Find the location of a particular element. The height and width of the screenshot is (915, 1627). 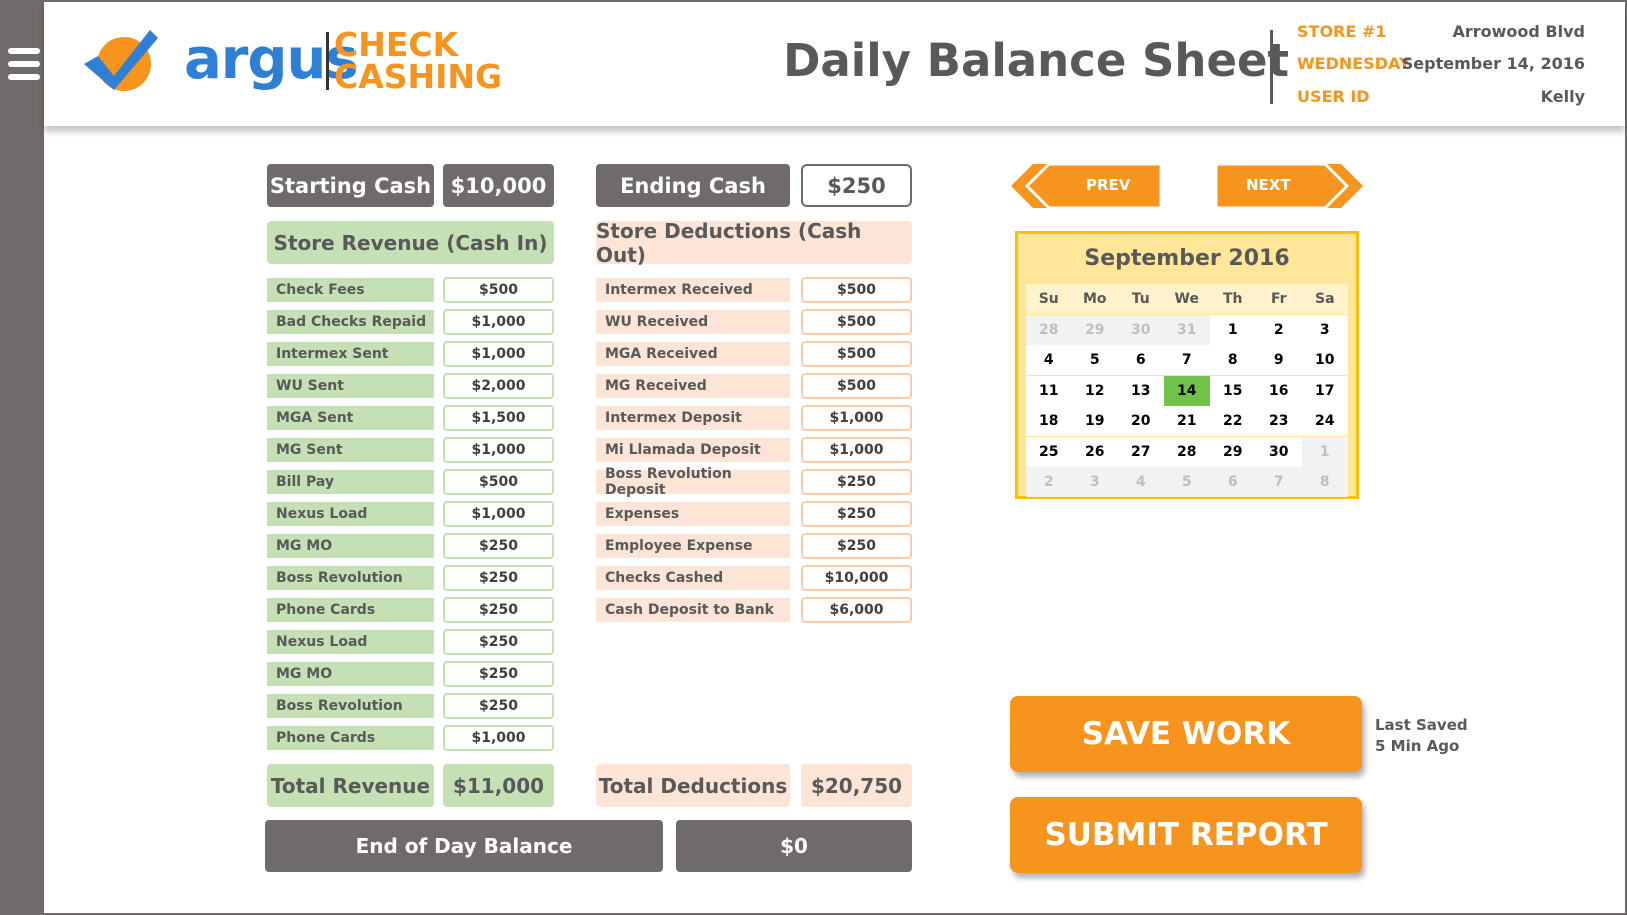

calendar-day: 10 is located at coordinates (1325, 360).